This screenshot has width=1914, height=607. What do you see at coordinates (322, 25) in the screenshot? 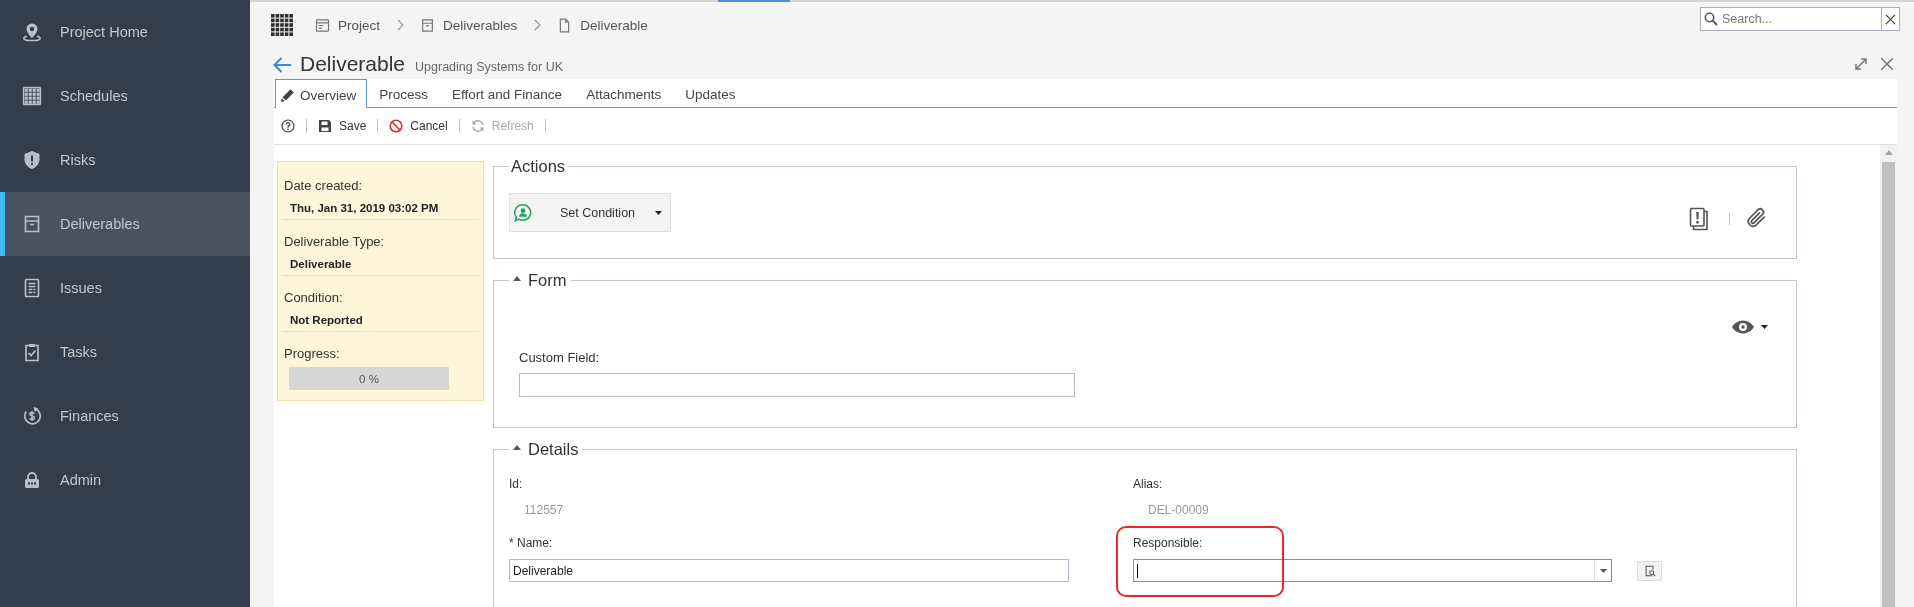
I see `window-lines-icon` at bounding box center [322, 25].